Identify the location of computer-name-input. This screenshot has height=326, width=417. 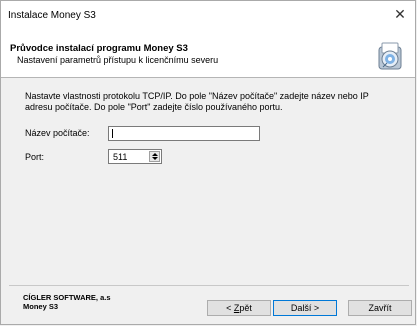
(184, 133).